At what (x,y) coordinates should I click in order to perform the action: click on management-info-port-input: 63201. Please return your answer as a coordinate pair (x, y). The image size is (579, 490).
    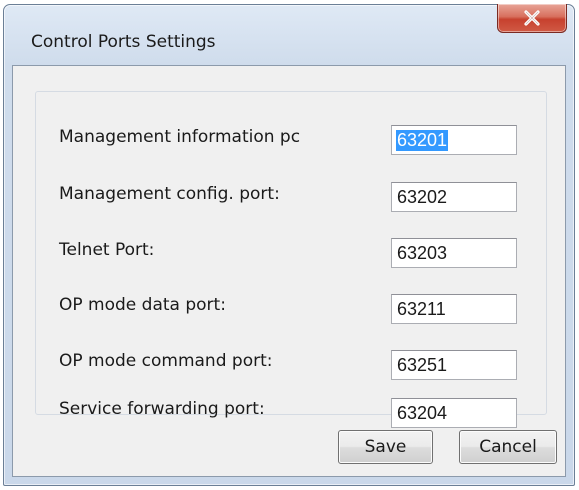
    Looking at the image, I should click on (454, 140).